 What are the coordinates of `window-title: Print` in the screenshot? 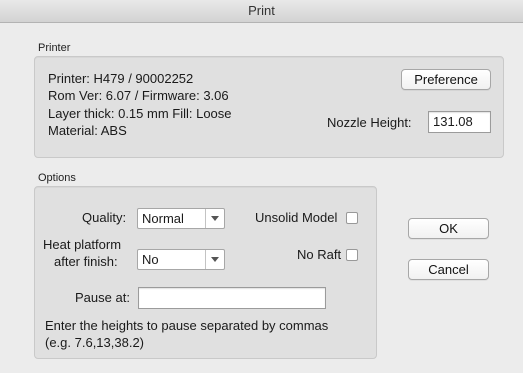 It's located at (261, 10).